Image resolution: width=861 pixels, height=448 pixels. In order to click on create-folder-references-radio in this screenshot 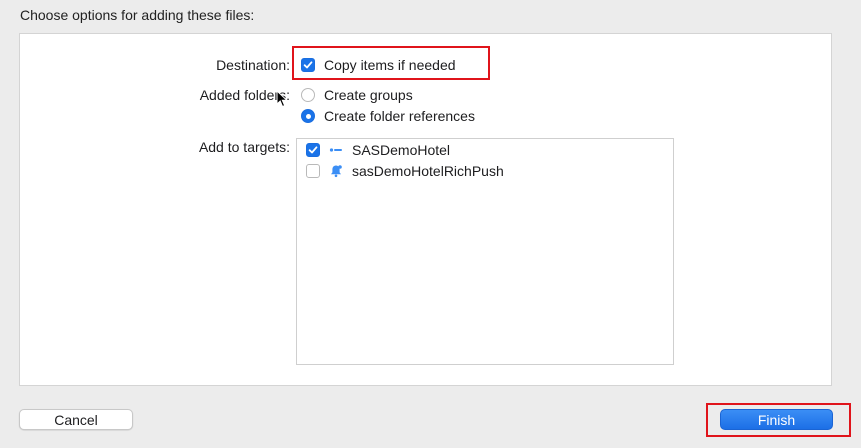, I will do `click(308, 116)`.